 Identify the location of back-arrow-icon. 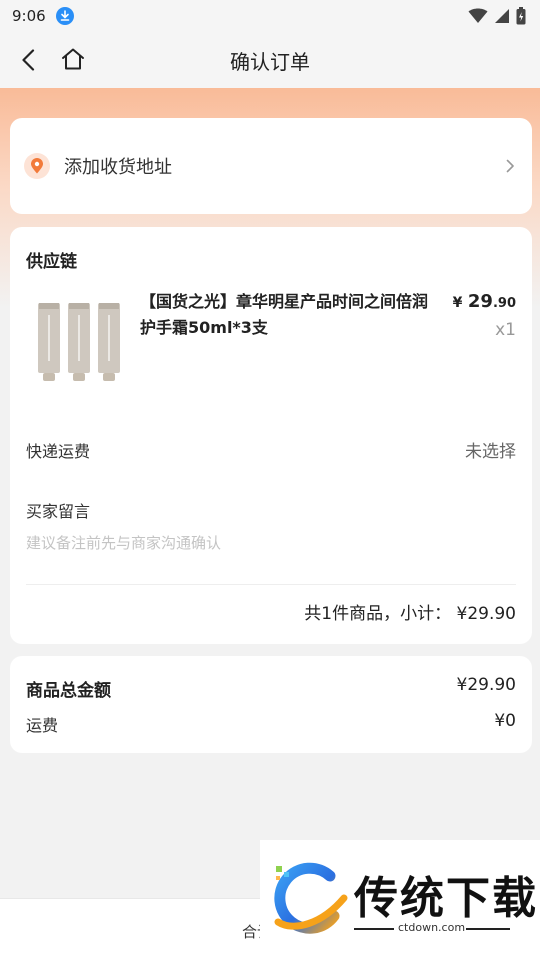
(28, 60).